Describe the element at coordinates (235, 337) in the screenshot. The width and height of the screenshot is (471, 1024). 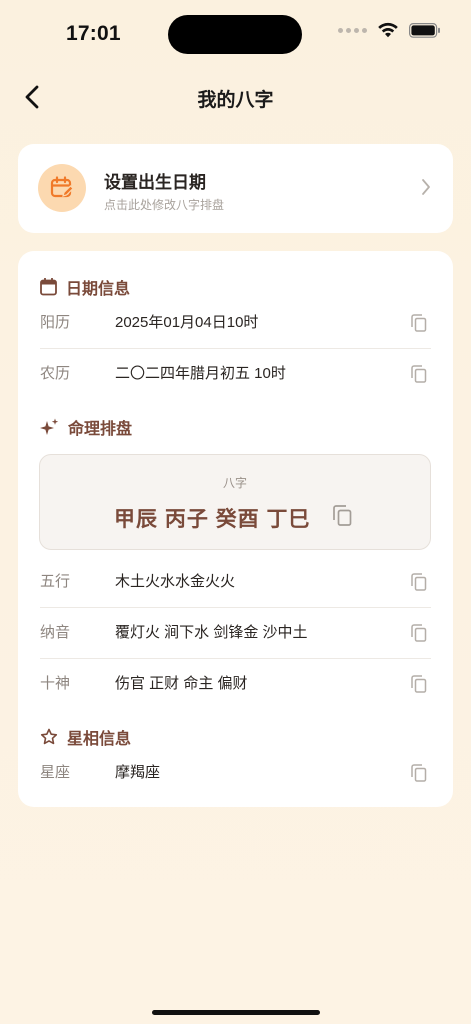
I see `info-row-solar: 阳历 2025年01月04日10时` at that location.